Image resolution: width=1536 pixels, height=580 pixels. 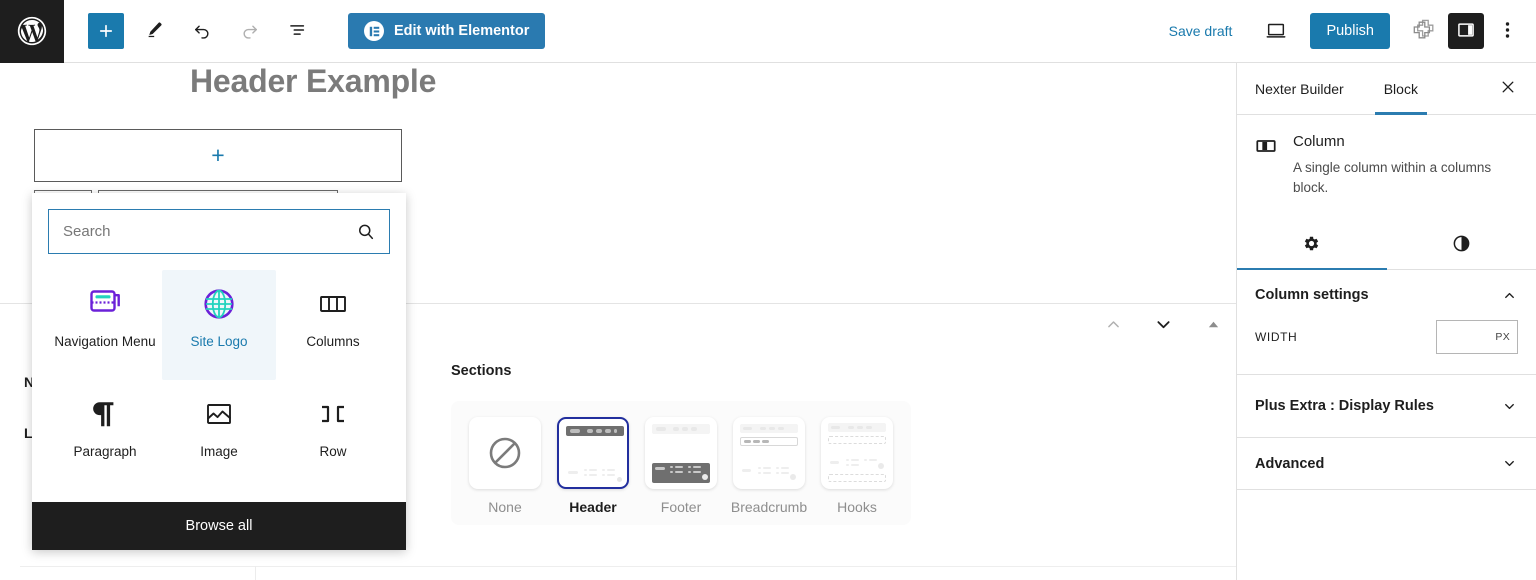 I want to click on wordpress-icon, so click(x=32, y=31).